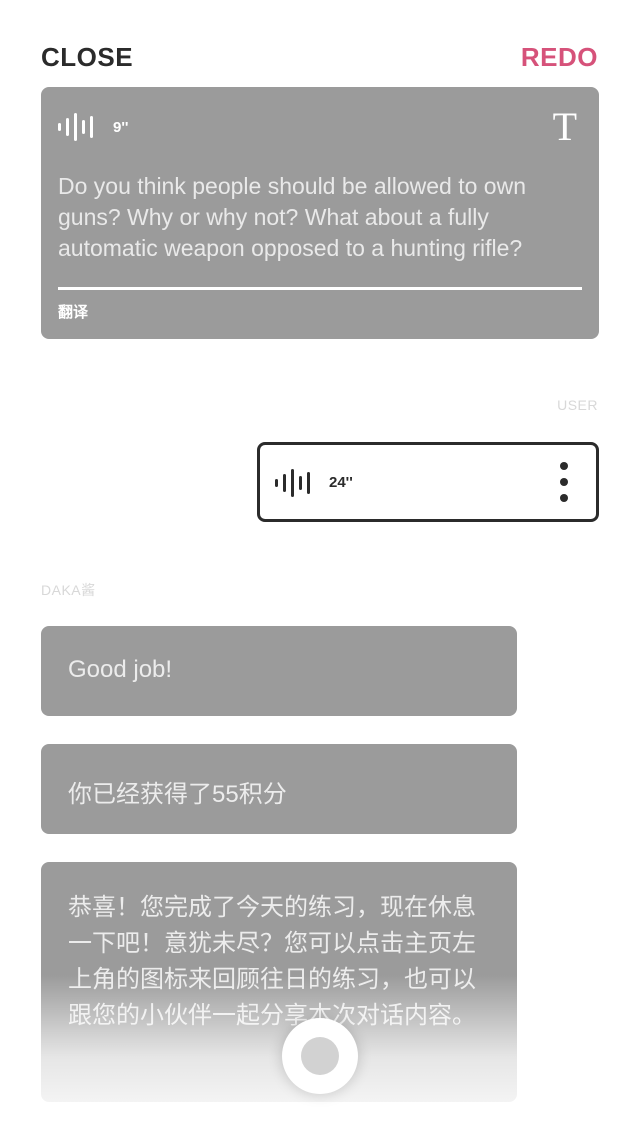 This screenshot has height=1139, width=640. What do you see at coordinates (68, 590) in the screenshot?
I see `bot-label: DAKA酱` at bounding box center [68, 590].